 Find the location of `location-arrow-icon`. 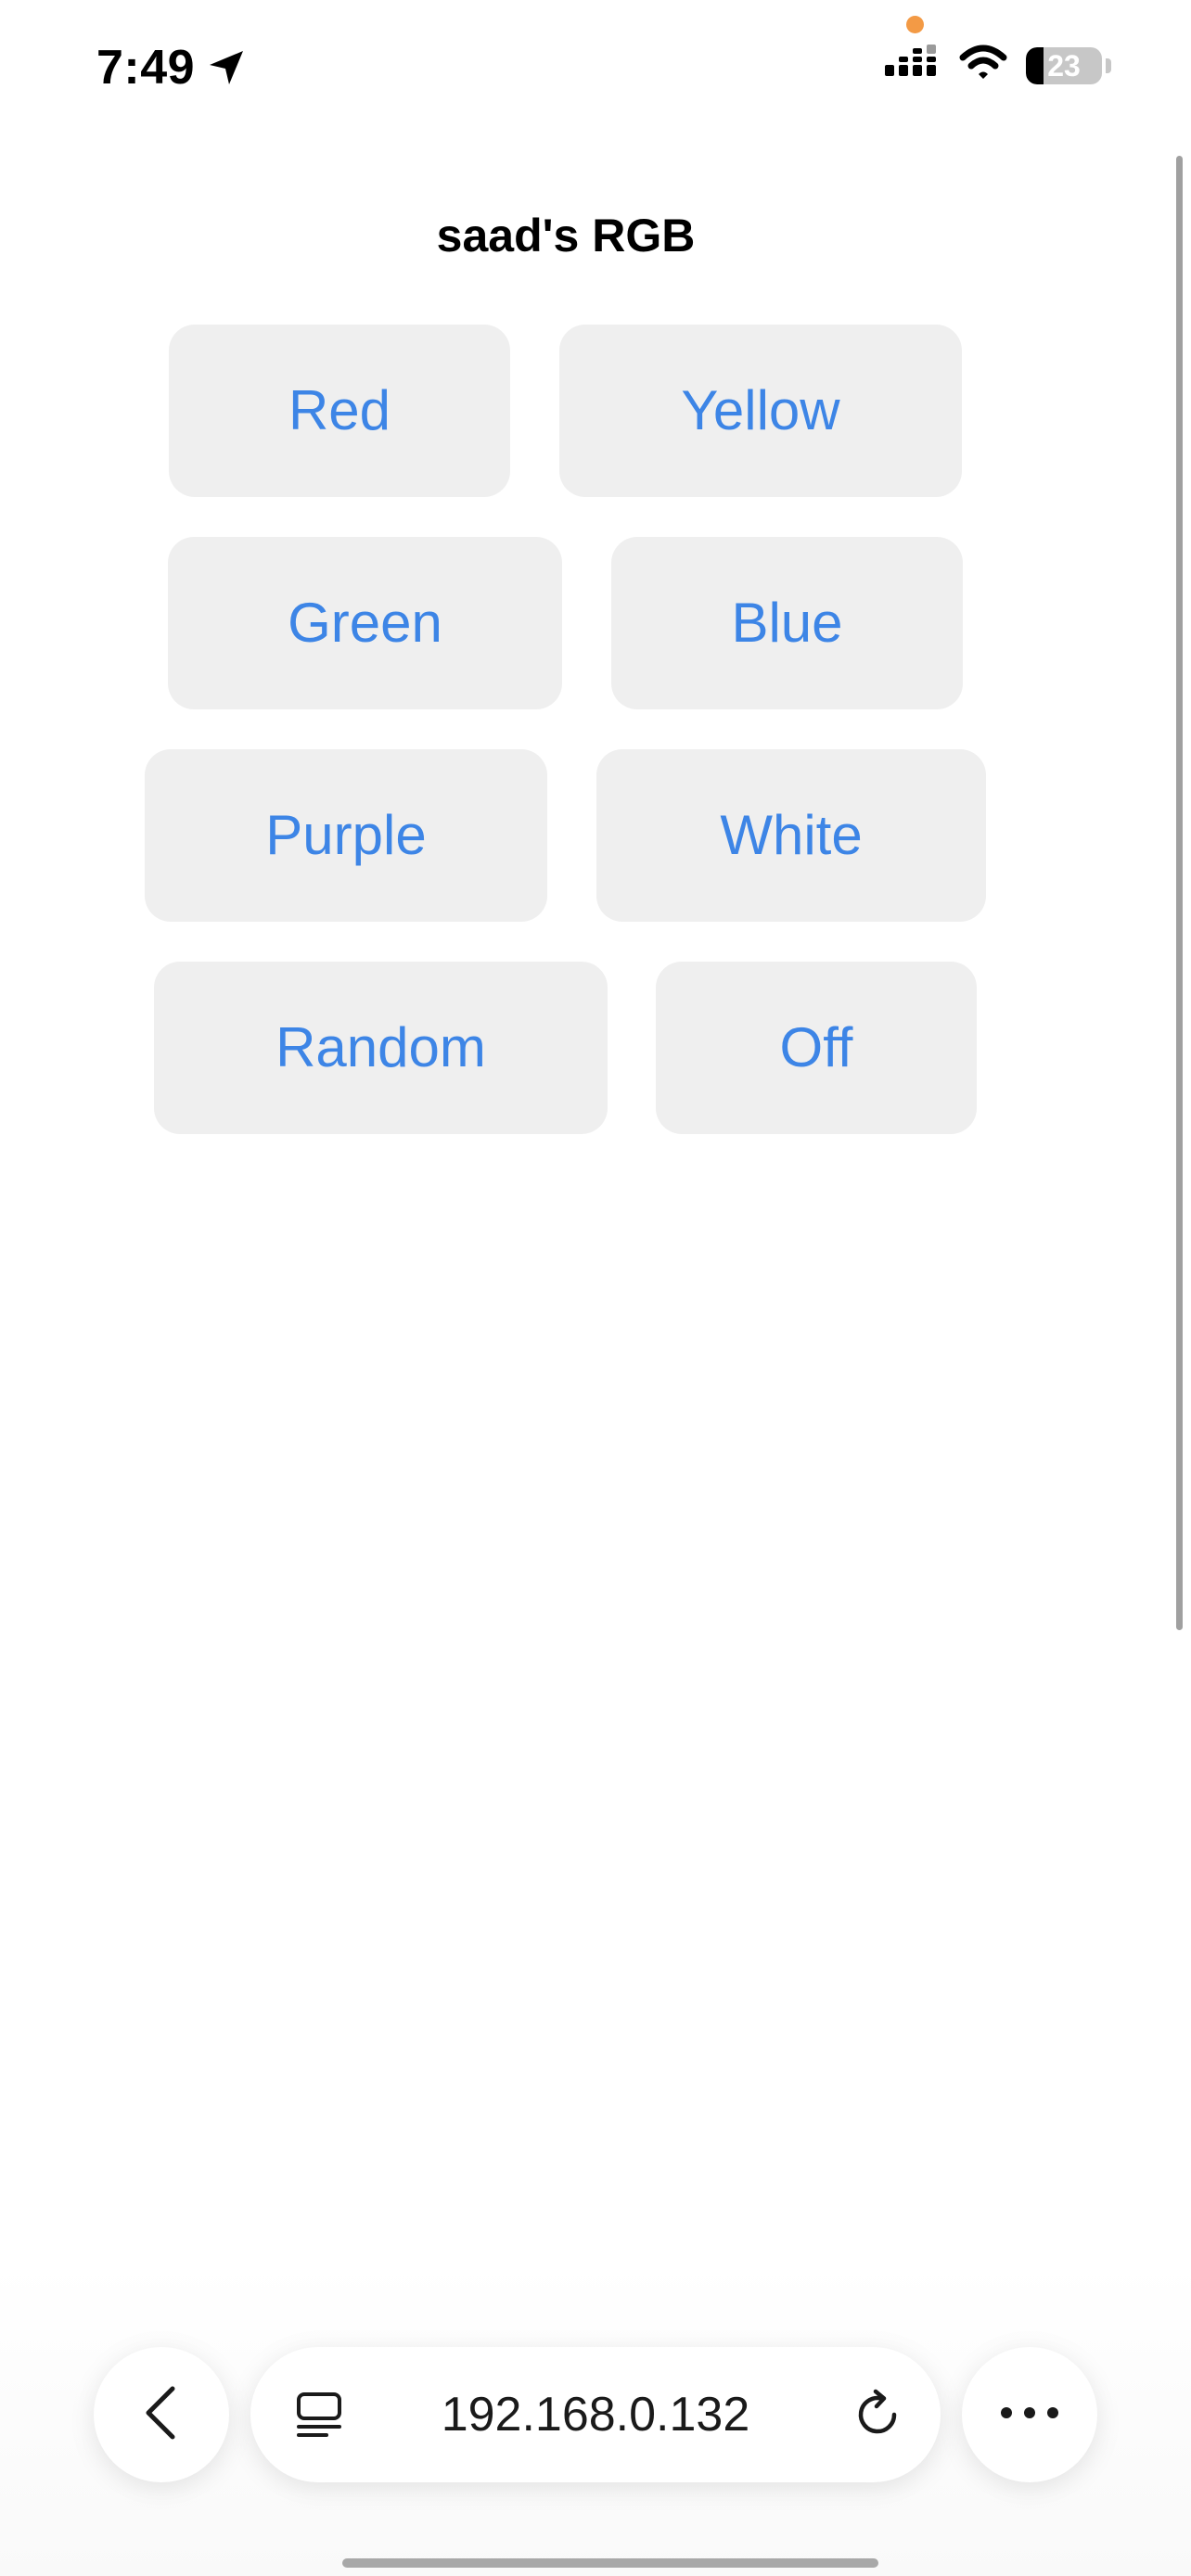

location-arrow-icon is located at coordinates (226, 67).